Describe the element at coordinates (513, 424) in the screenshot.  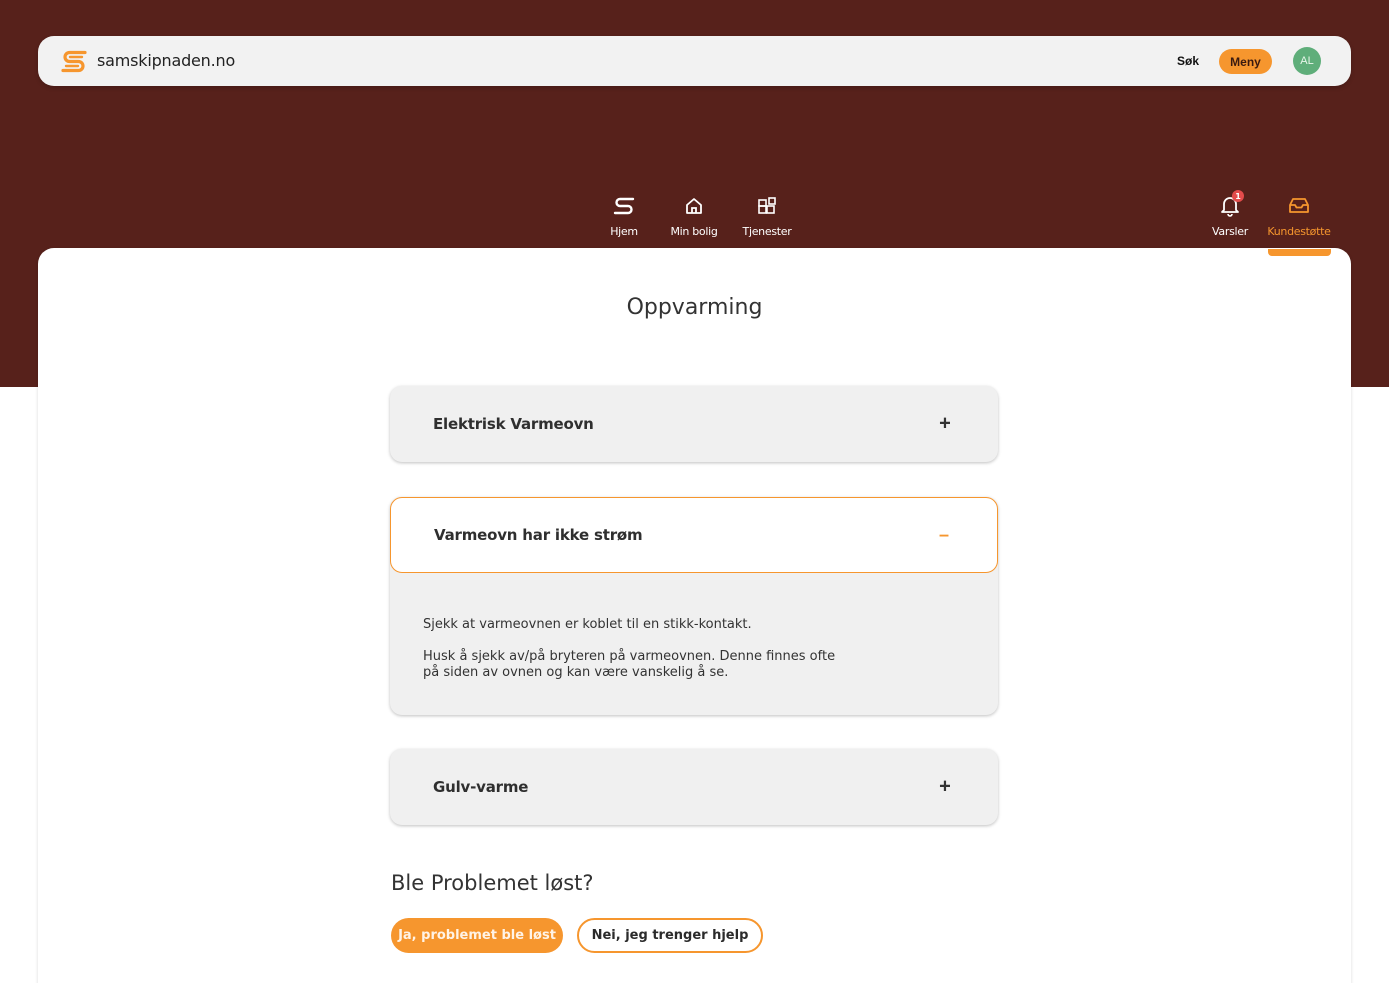
I see `accordion-title: Elektrisk Varmeovn` at that location.